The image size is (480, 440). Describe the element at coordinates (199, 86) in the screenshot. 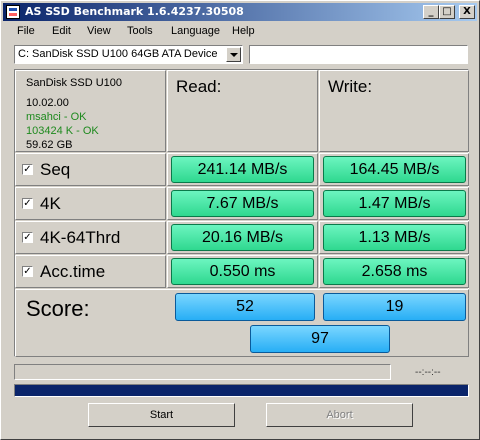

I see `read-header: Read:` at that location.